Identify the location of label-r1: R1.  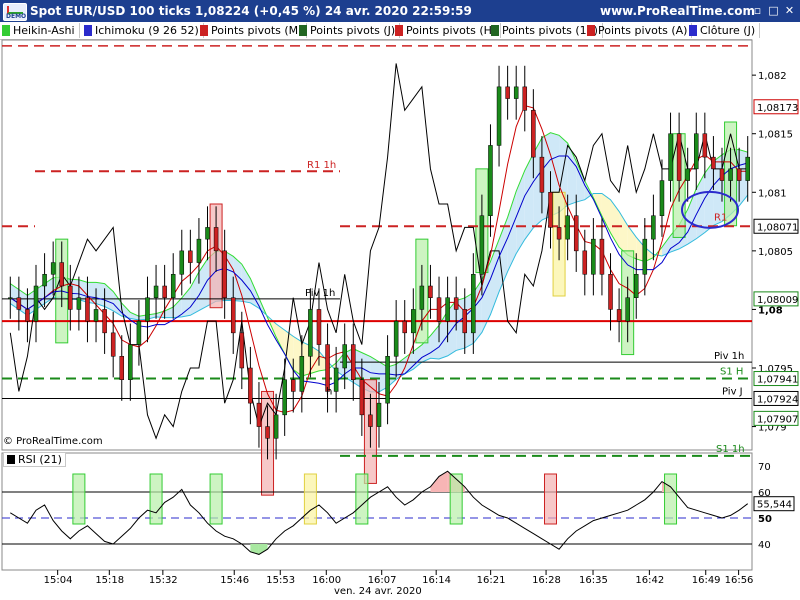
(720, 217).